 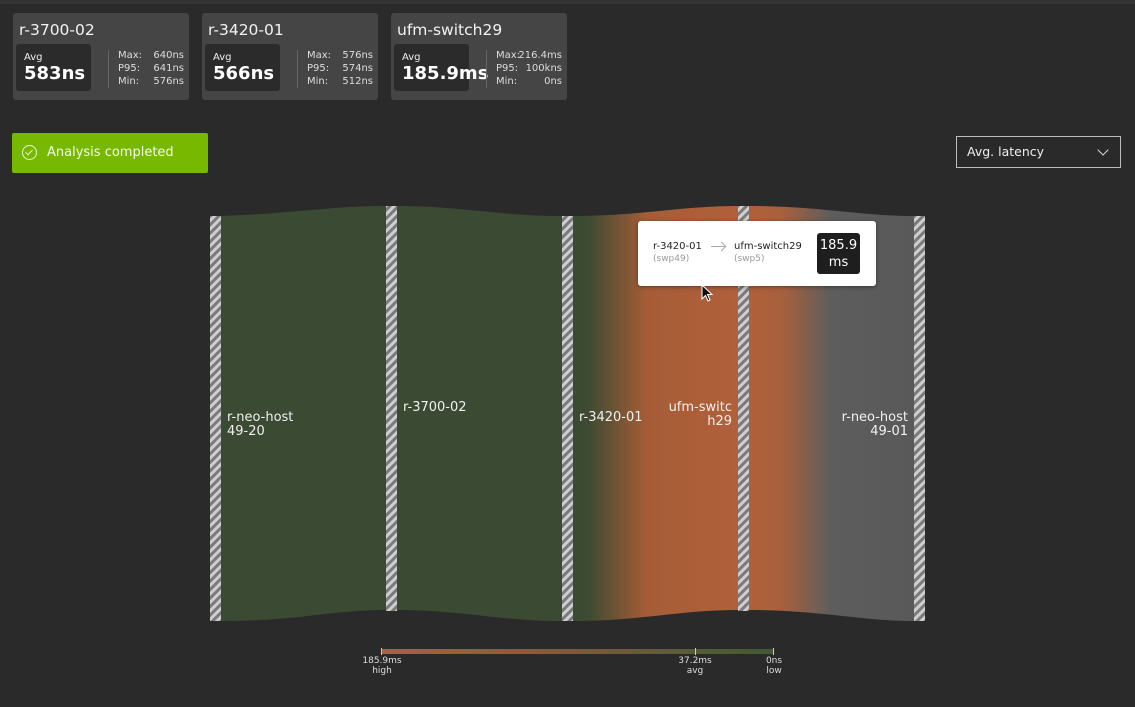 I want to click on legend-tick-low, so click(x=773, y=651).